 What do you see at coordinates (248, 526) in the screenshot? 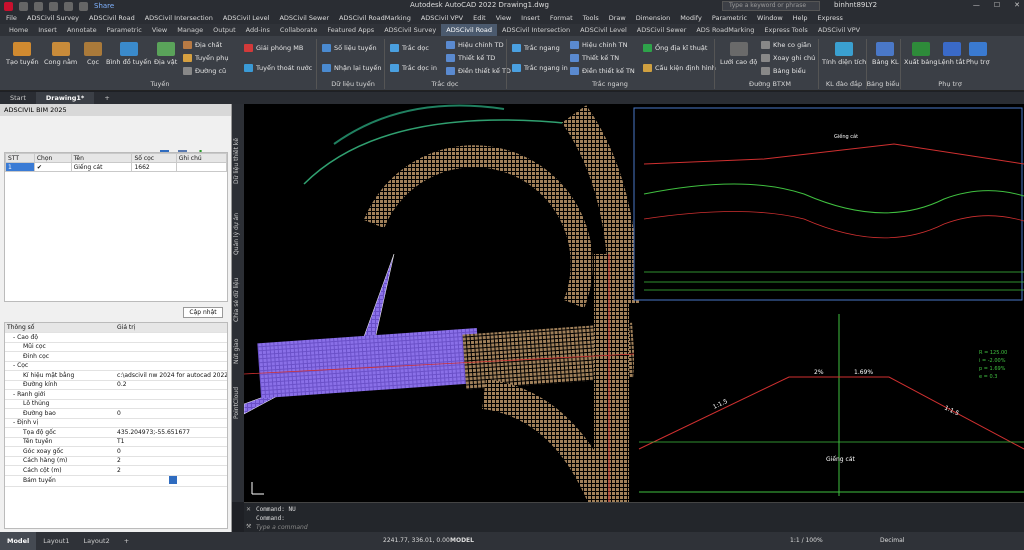
I see `wrench-icon: ⚒` at bounding box center [248, 526].